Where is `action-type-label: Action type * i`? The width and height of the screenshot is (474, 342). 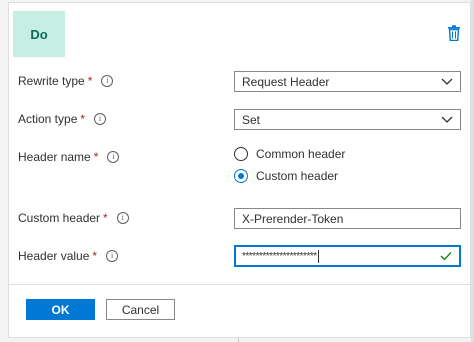 action-type-label: Action type * i is located at coordinates (62, 119).